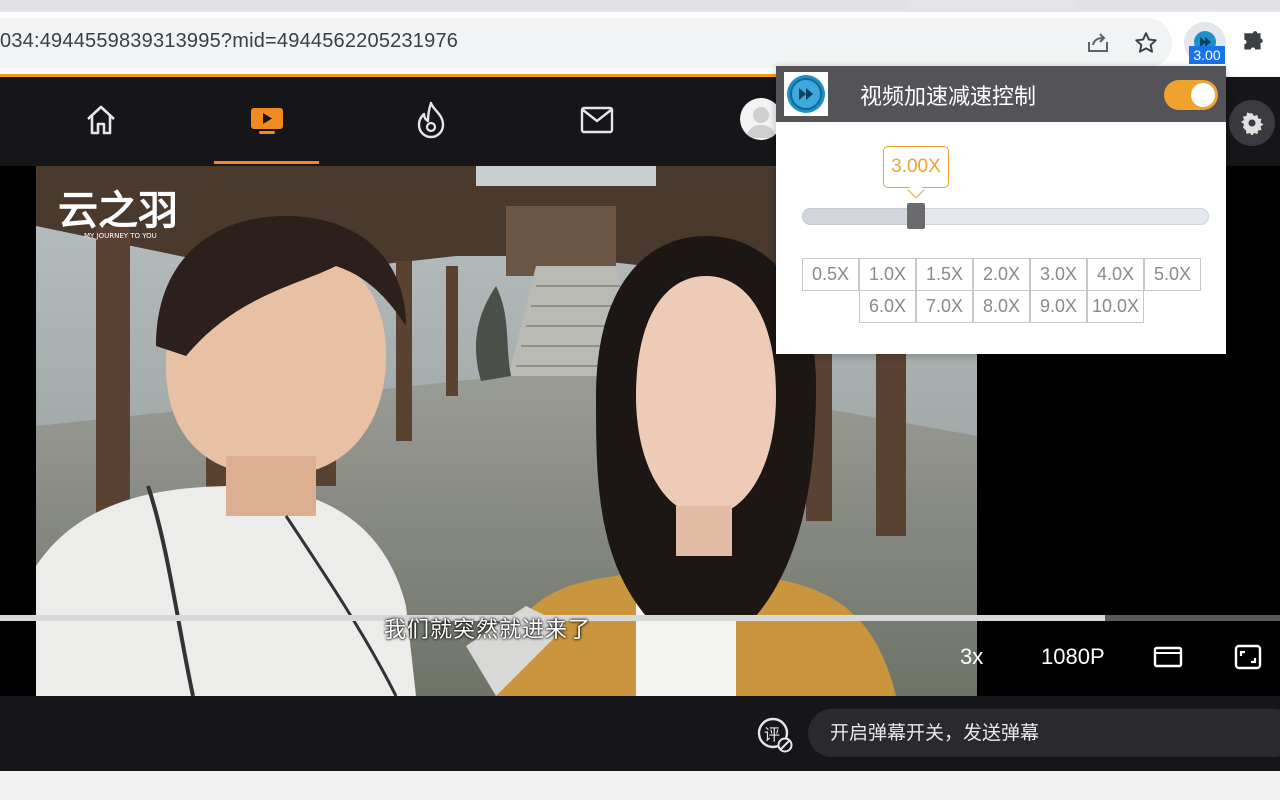 The height and width of the screenshot is (800, 1280). I want to click on settings-gear-icon, so click(1252, 123).